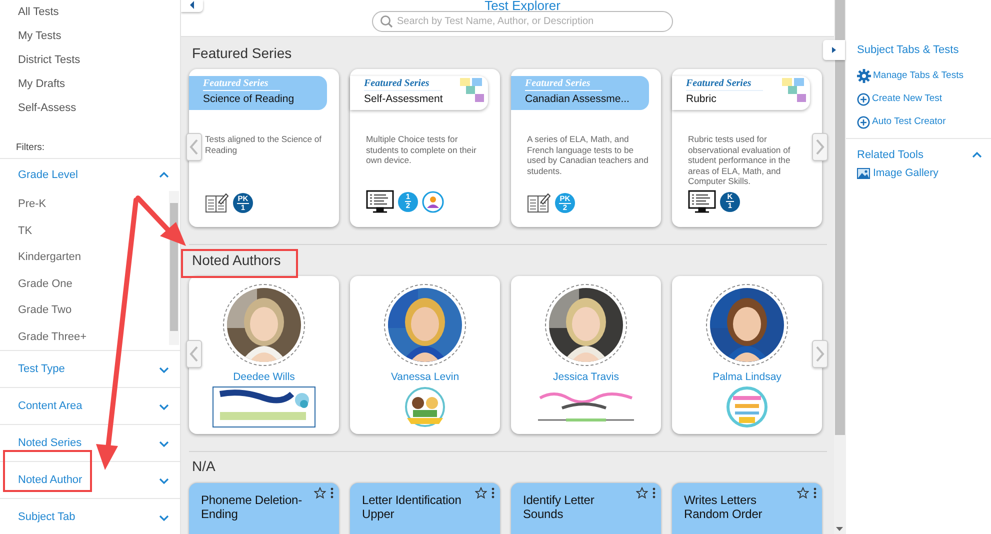 The image size is (991, 534). What do you see at coordinates (236, 260) in the screenshot?
I see `section-heading: Noted Authors` at bounding box center [236, 260].